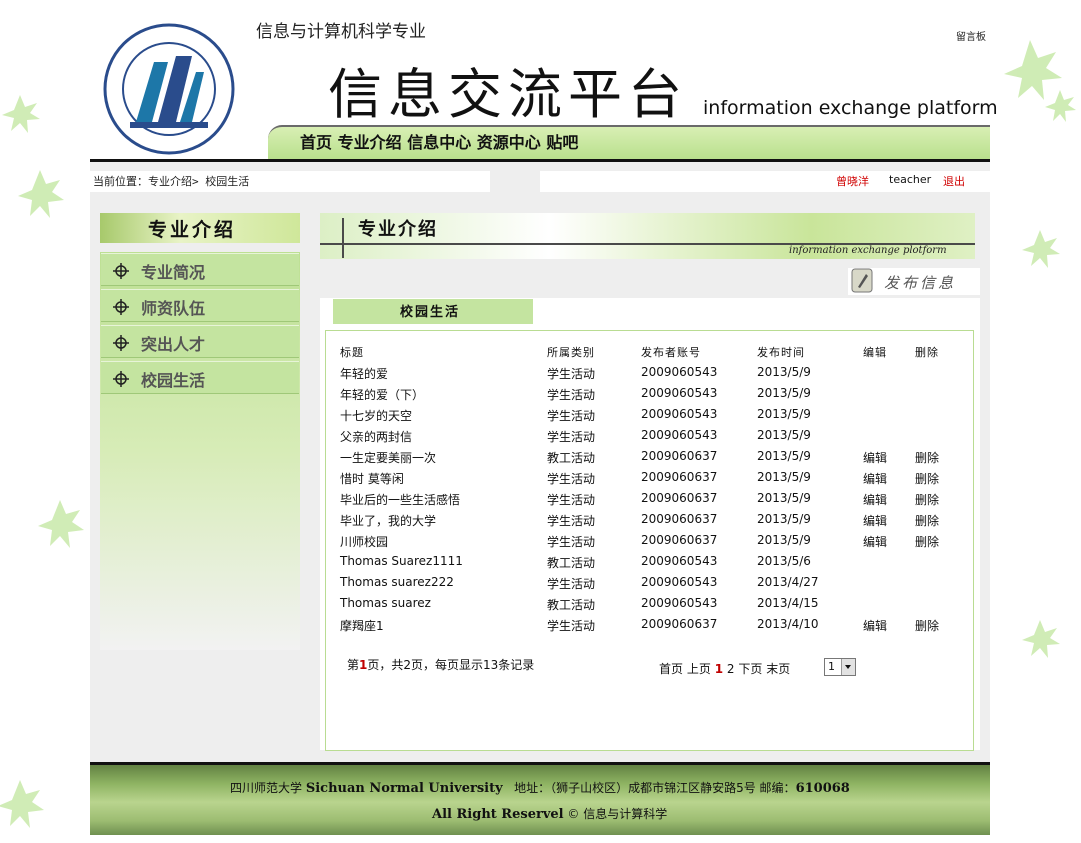 The height and width of the screenshot is (843, 1081). I want to click on sidebar-item-talents: 突出人才, so click(200, 341).